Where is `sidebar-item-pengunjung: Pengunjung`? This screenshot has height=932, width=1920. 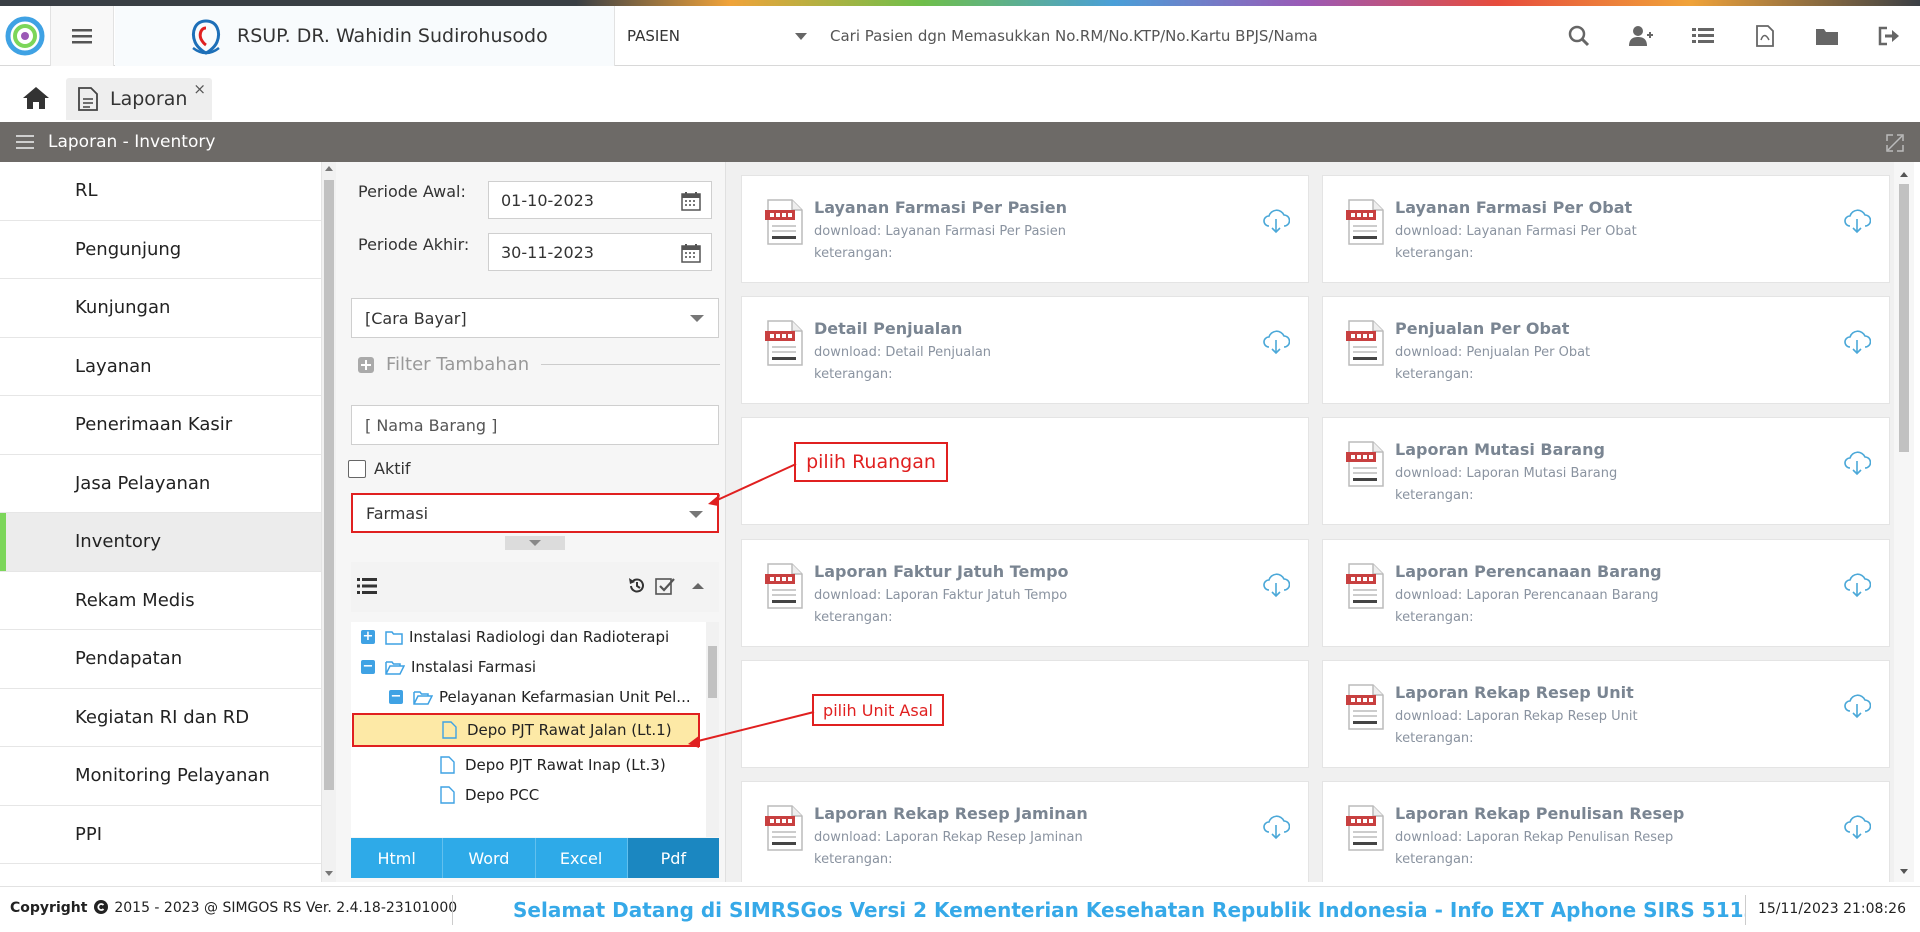
sidebar-item-pengunjung: Pengunjung is located at coordinates (160, 250).